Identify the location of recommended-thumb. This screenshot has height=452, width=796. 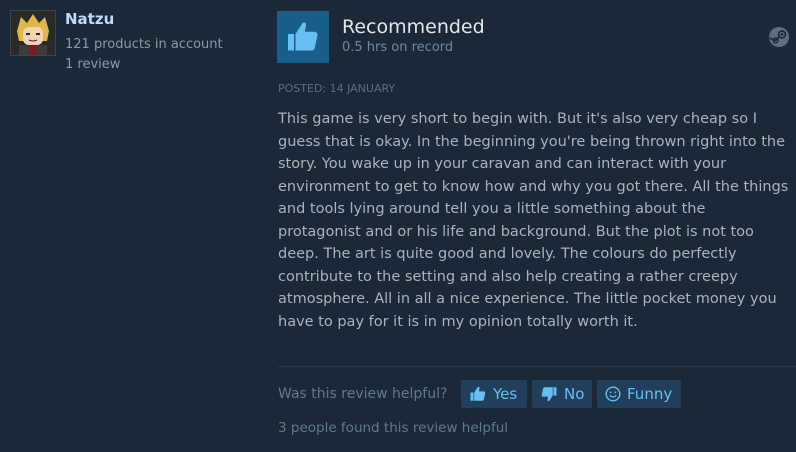
(303, 37).